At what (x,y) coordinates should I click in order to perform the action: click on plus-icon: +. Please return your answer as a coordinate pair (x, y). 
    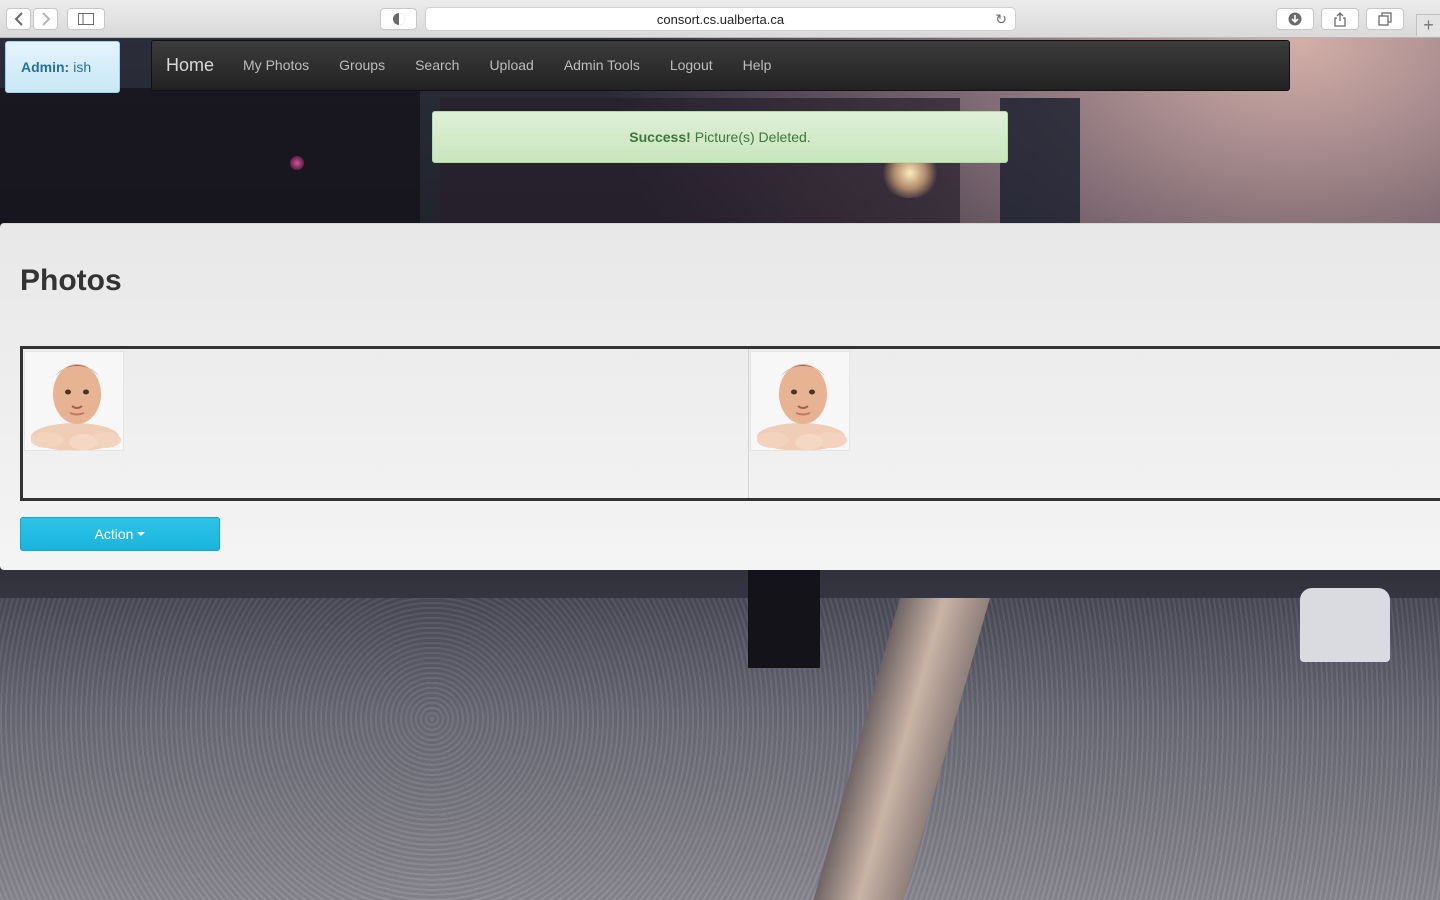
    Looking at the image, I should click on (1428, 25).